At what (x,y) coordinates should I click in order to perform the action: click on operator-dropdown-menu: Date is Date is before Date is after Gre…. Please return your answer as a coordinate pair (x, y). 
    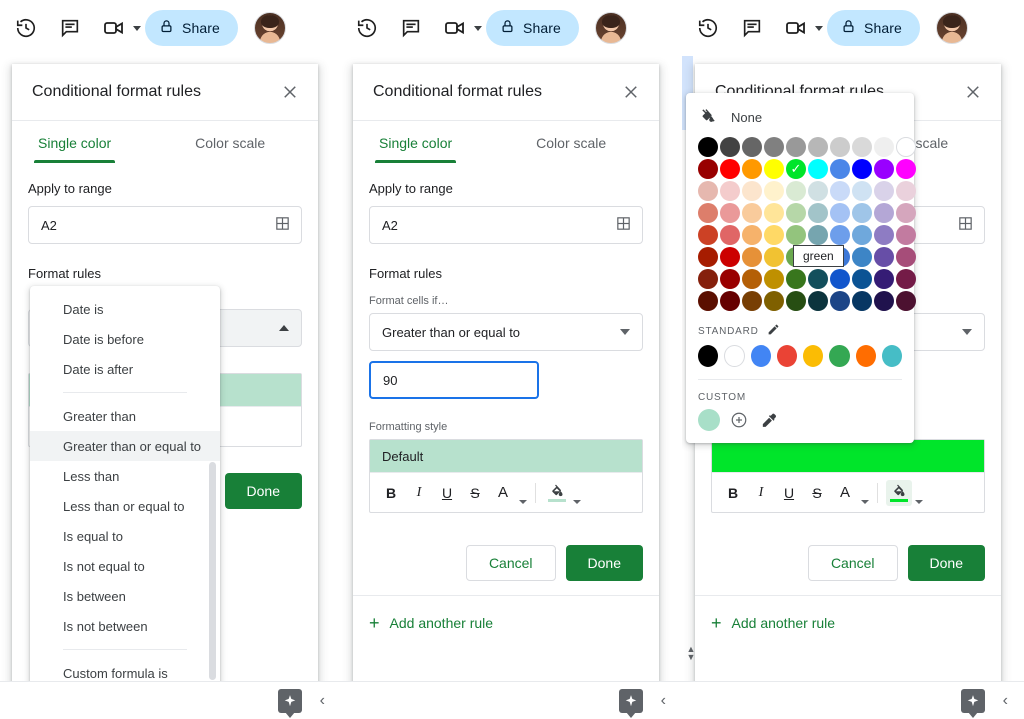
    Looking at the image, I should click on (125, 502).